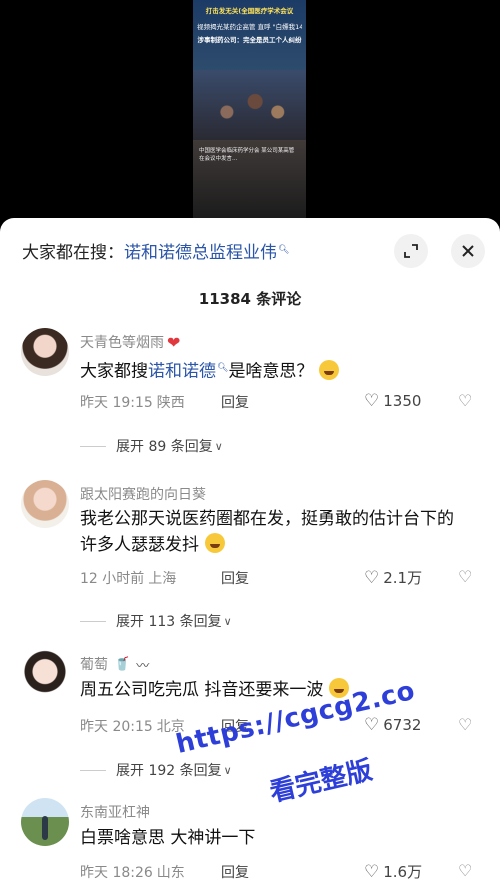  I want to click on comment-text: 大家都搜诺和诺德🔍︎是啥意思？, so click(275, 370).